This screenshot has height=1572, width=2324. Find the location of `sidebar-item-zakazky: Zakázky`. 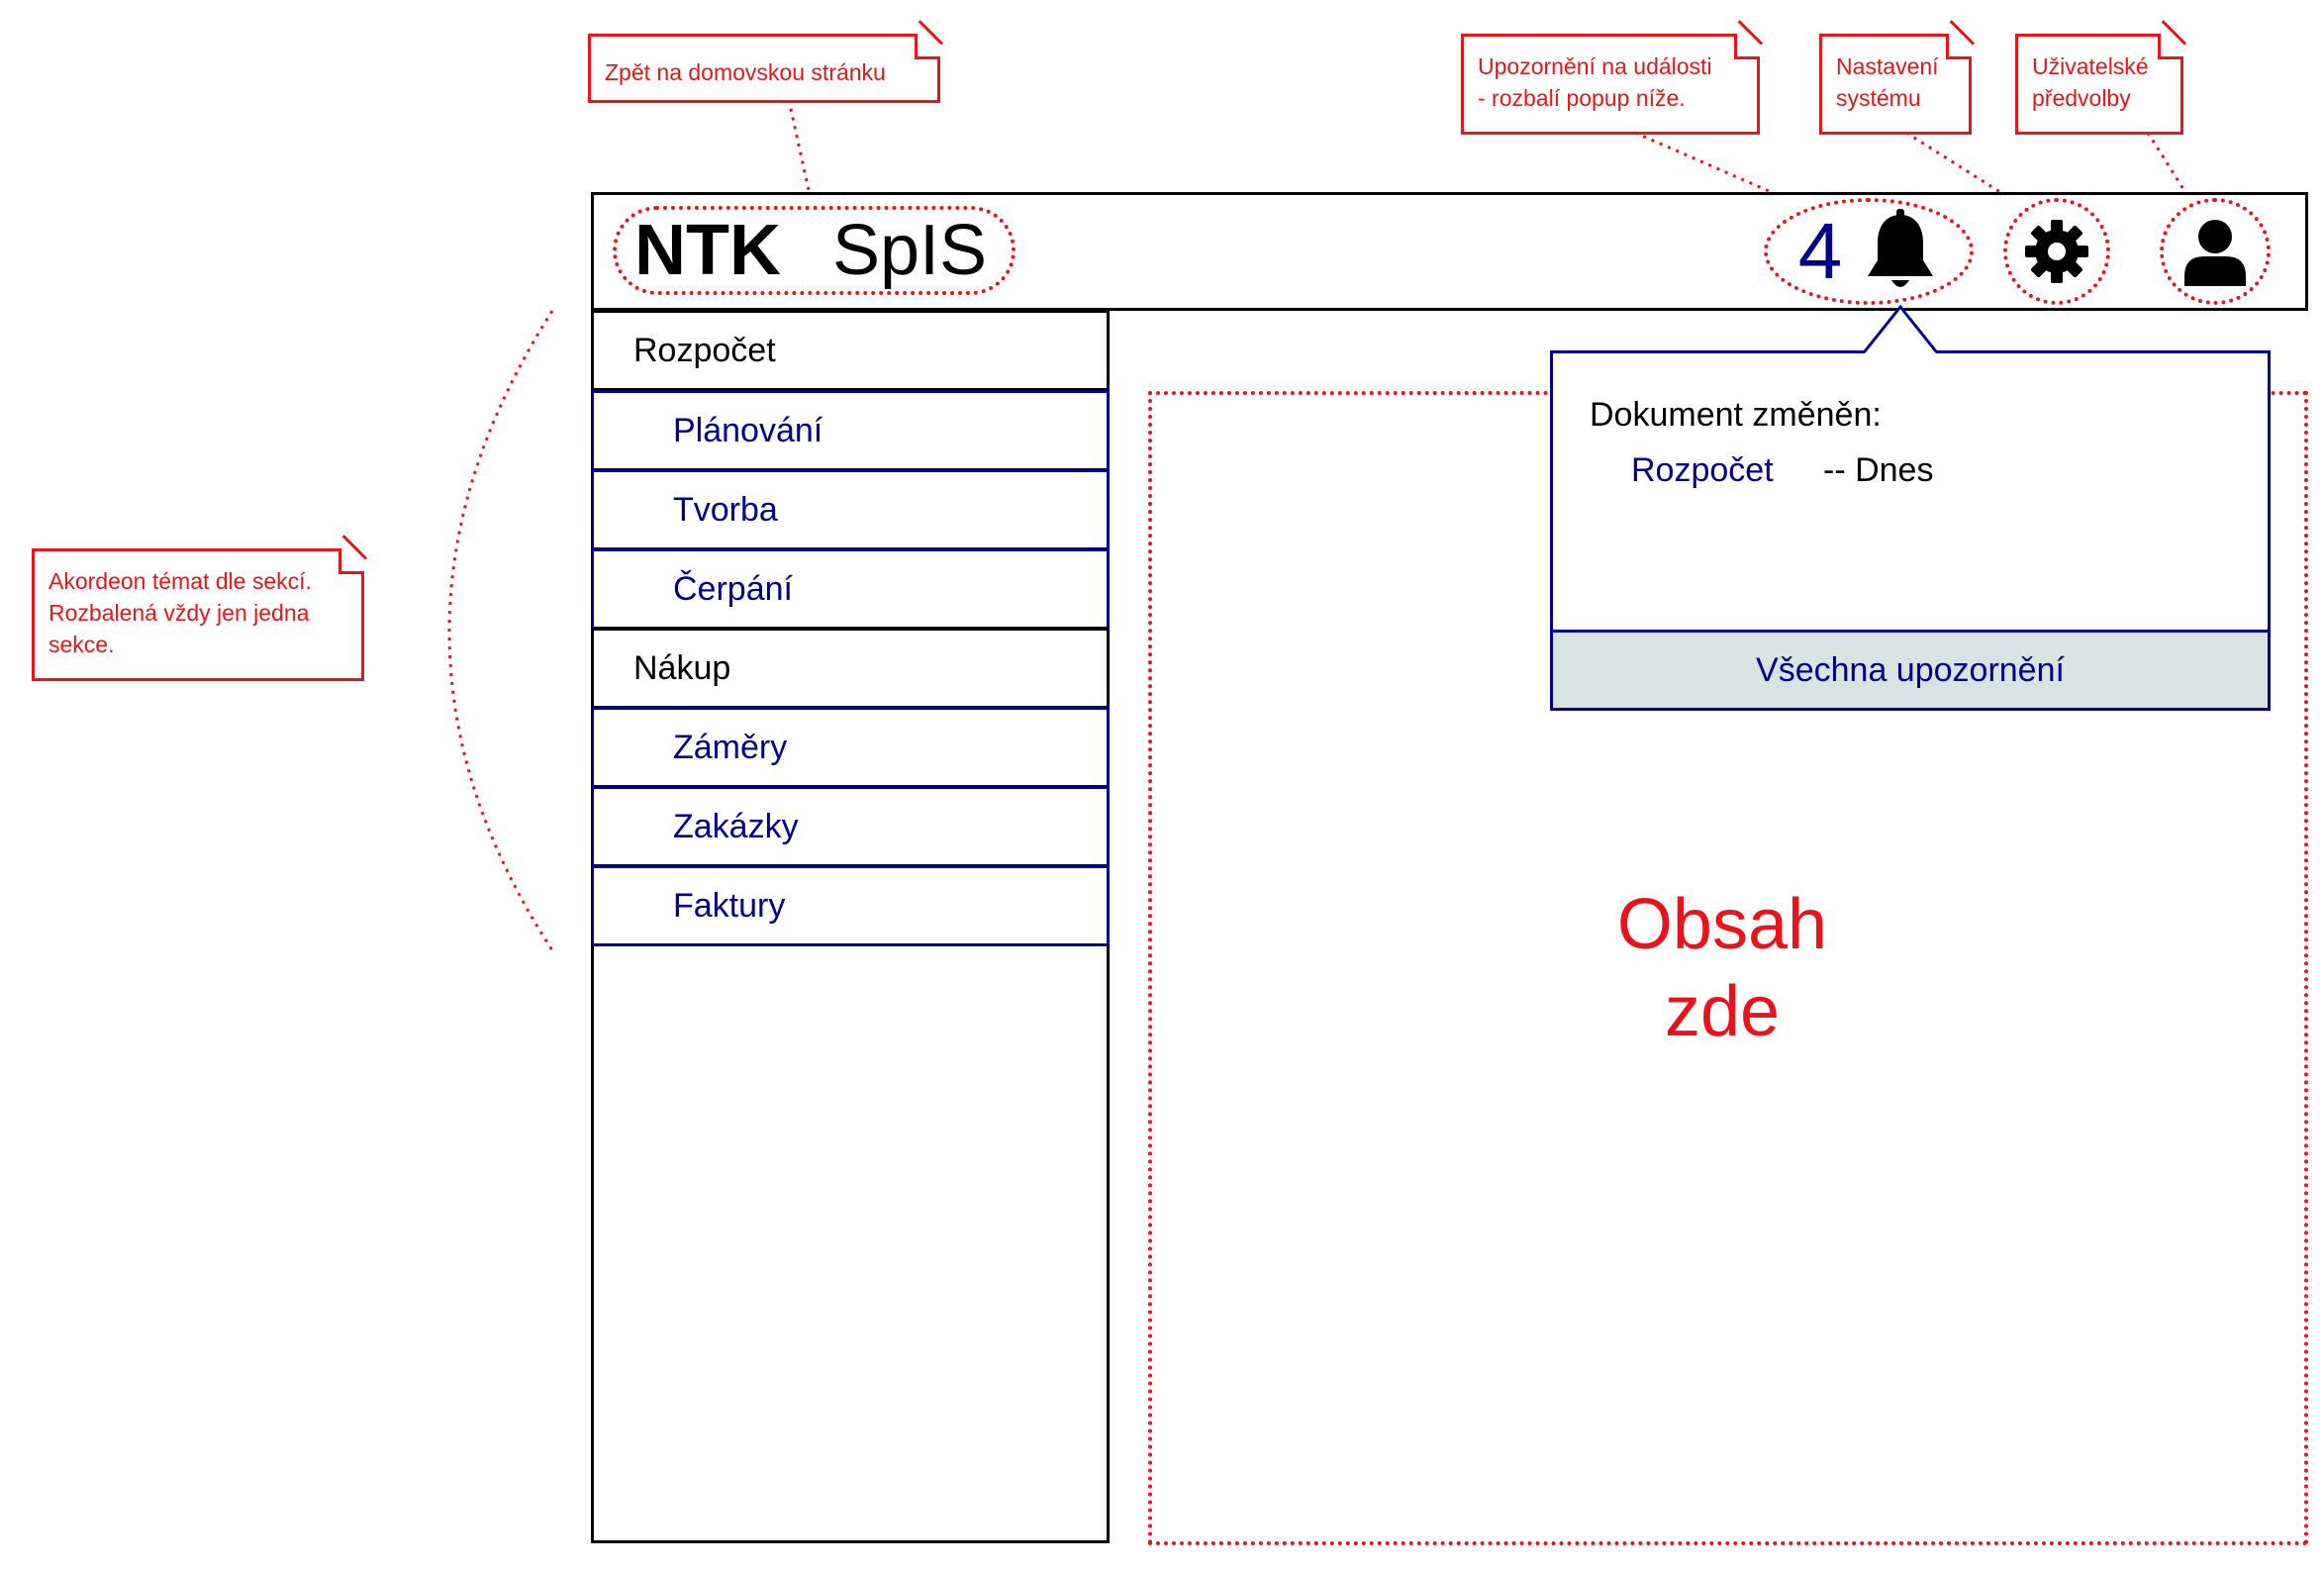

sidebar-item-zakazky: Zakázky is located at coordinates (850, 827).